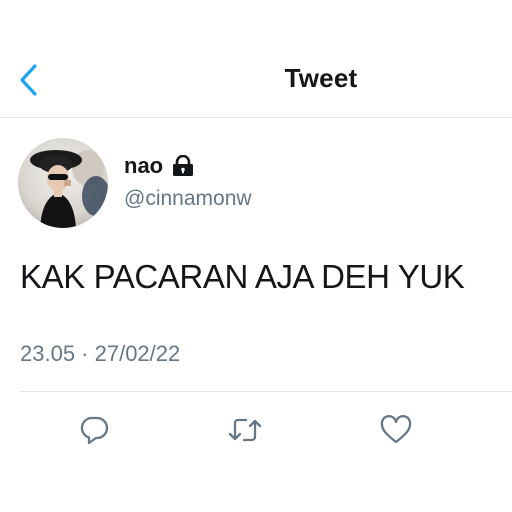 The width and height of the screenshot is (512, 512). I want to click on heart-icon, so click(396, 429).